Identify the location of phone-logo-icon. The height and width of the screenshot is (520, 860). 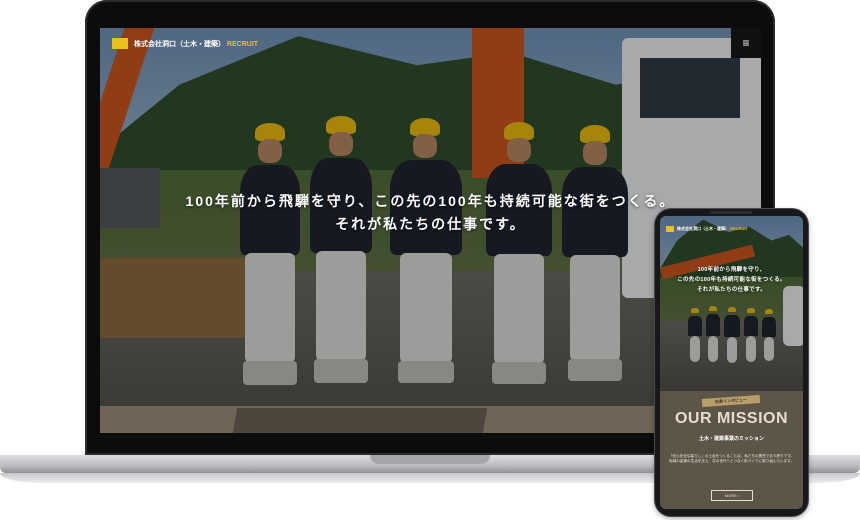
(670, 229).